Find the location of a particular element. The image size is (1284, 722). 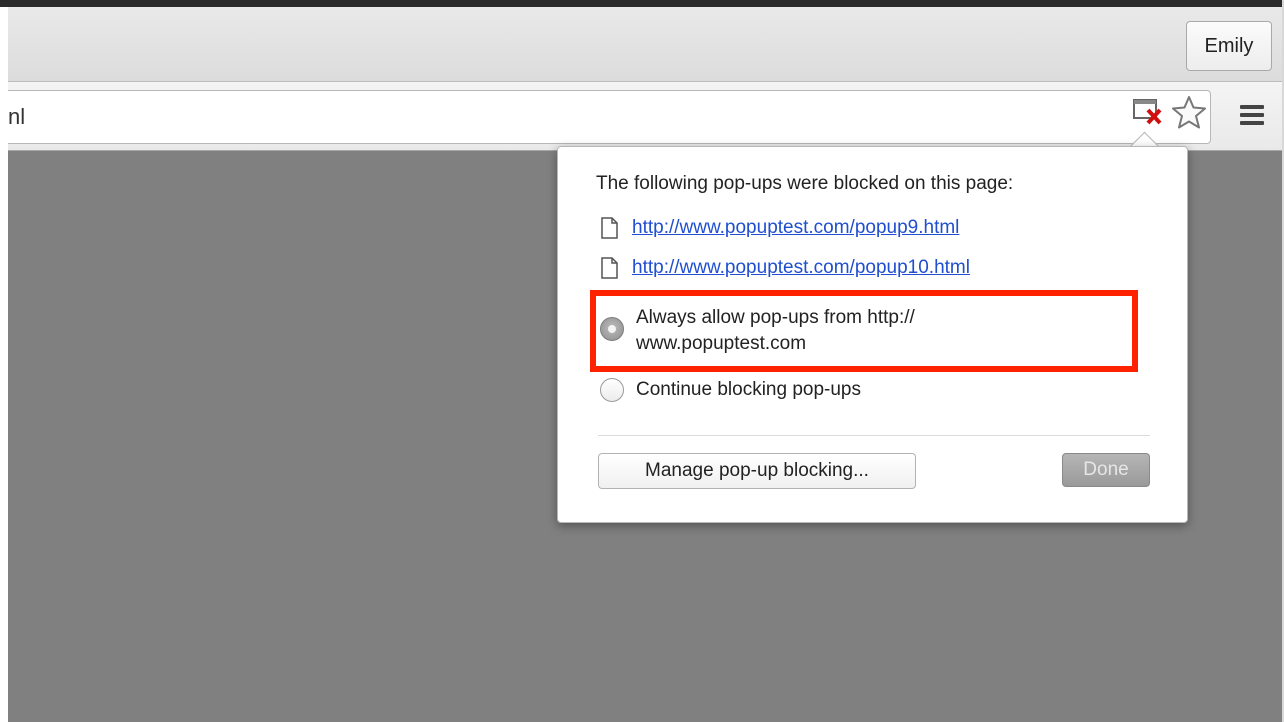

omnibox: nl is located at coordinates (609, 117).